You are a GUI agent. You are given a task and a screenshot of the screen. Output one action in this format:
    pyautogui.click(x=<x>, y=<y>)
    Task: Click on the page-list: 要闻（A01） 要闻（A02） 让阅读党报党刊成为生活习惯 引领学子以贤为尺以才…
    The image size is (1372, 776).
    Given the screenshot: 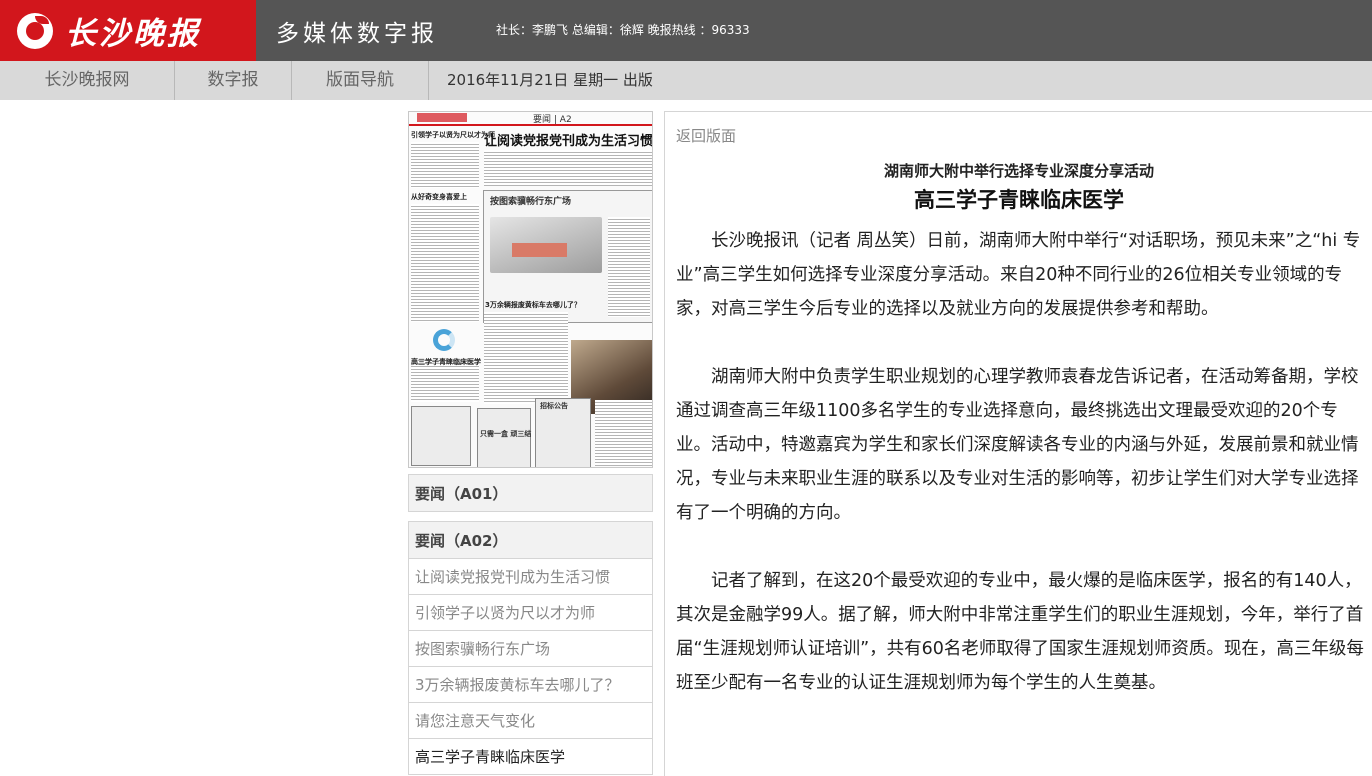 What is the action you would take?
    pyautogui.click(x=530, y=624)
    